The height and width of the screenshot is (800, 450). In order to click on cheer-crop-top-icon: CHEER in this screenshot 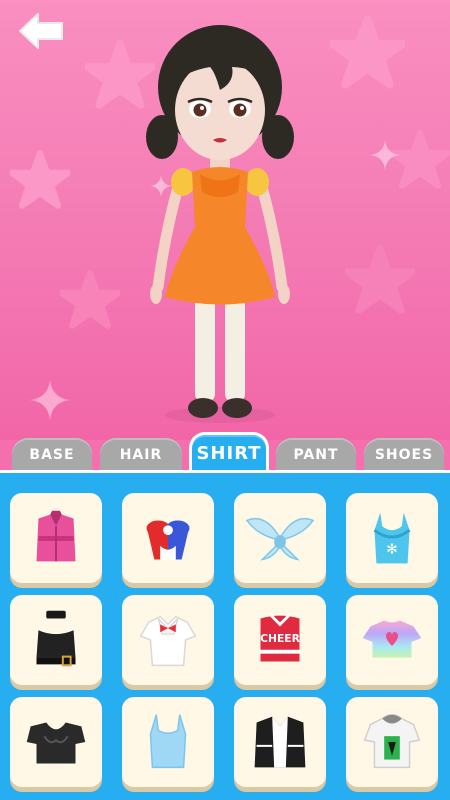, I will do `click(280, 637)`.